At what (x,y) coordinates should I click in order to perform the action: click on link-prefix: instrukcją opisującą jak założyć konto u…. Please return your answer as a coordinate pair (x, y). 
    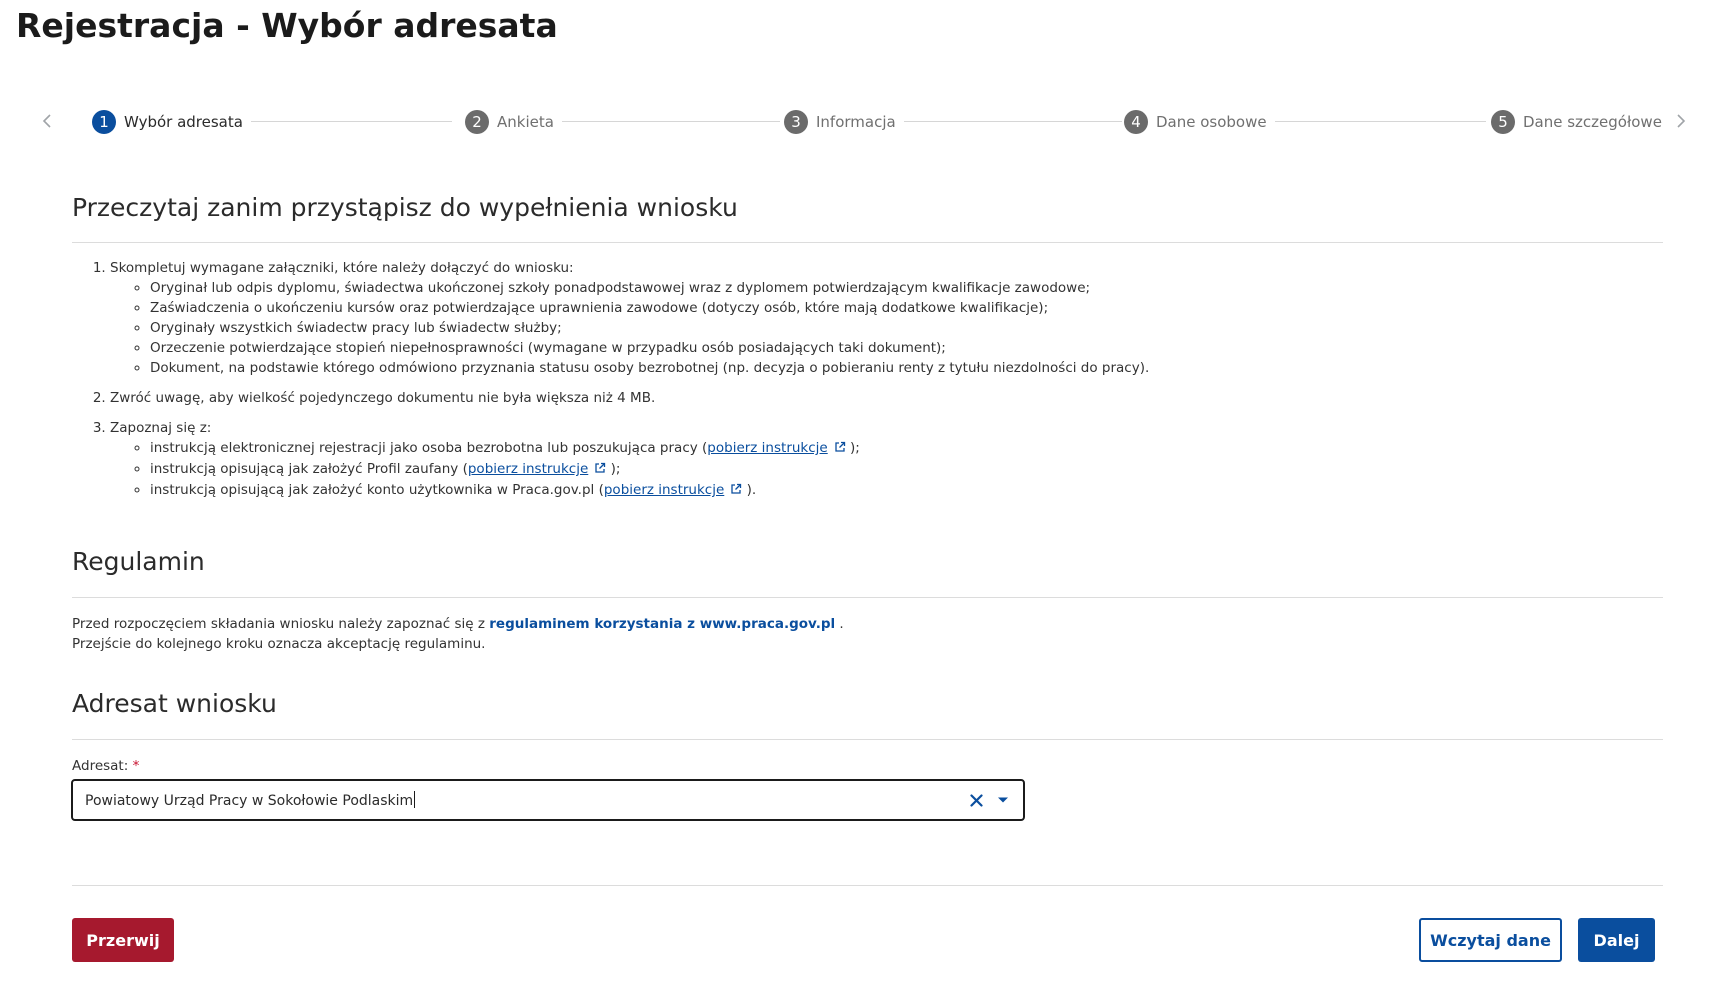
    Looking at the image, I should click on (377, 490).